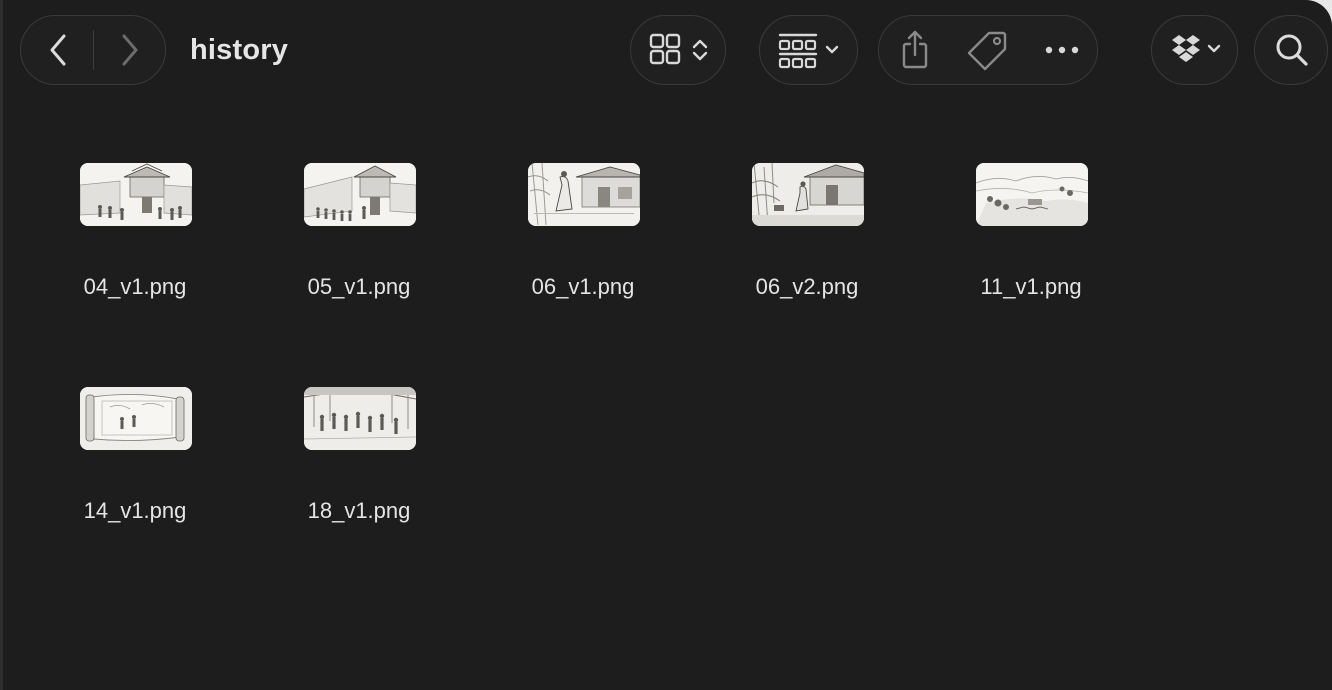 Image resolution: width=1332 pixels, height=690 pixels. I want to click on search-icon, so click(1292, 50).